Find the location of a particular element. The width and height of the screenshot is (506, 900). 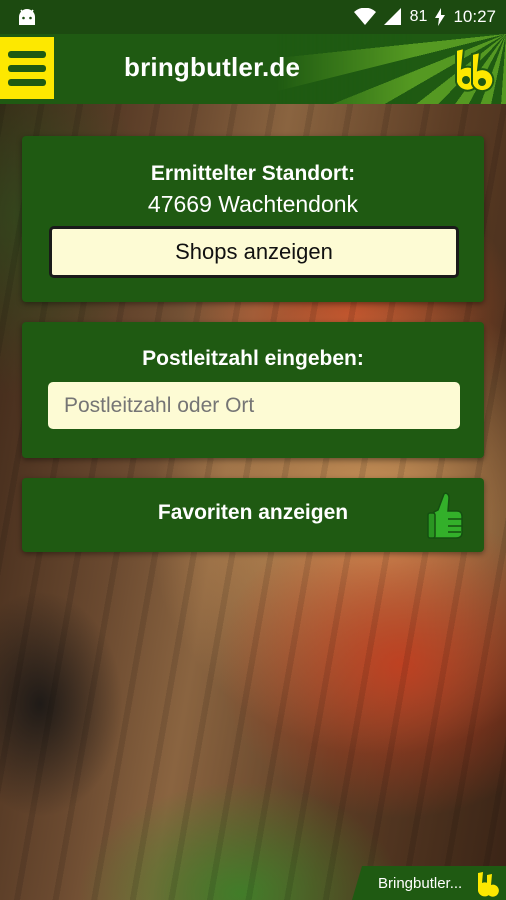

app-title: bringbutler.de is located at coordinates (212, 67).